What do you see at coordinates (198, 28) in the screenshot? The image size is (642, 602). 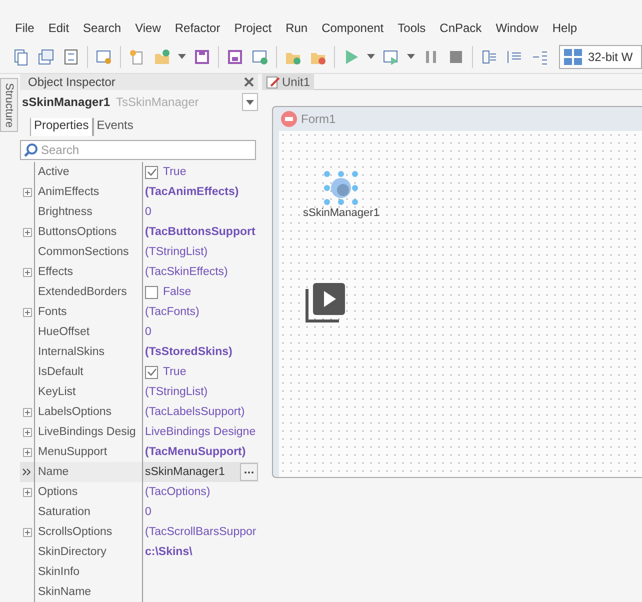 I see `menu-item: Refactor` at bounding box center [198, 28].